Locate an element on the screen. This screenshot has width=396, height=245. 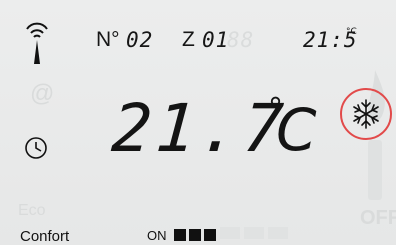
at-ghost-icon: @ is located at coordinates (42, 93).